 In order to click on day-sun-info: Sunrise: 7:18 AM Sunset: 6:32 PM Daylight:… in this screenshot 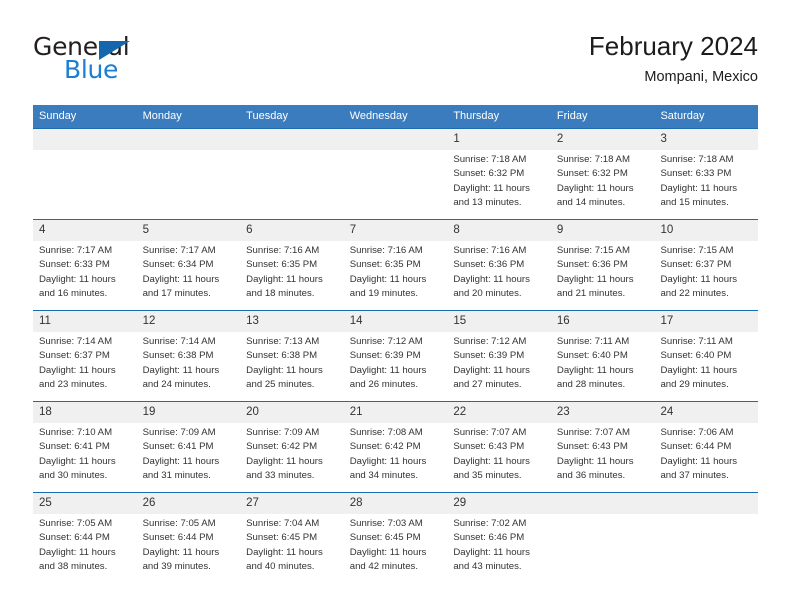, I will do `click(603, 184)`.